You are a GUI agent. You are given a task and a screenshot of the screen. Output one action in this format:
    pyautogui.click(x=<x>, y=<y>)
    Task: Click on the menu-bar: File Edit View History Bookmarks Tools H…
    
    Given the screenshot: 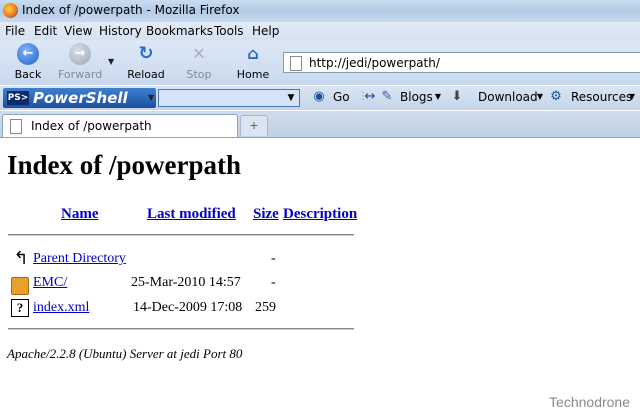 What is the action you would take?
    pyautogui.click(x=320, y=31)
    